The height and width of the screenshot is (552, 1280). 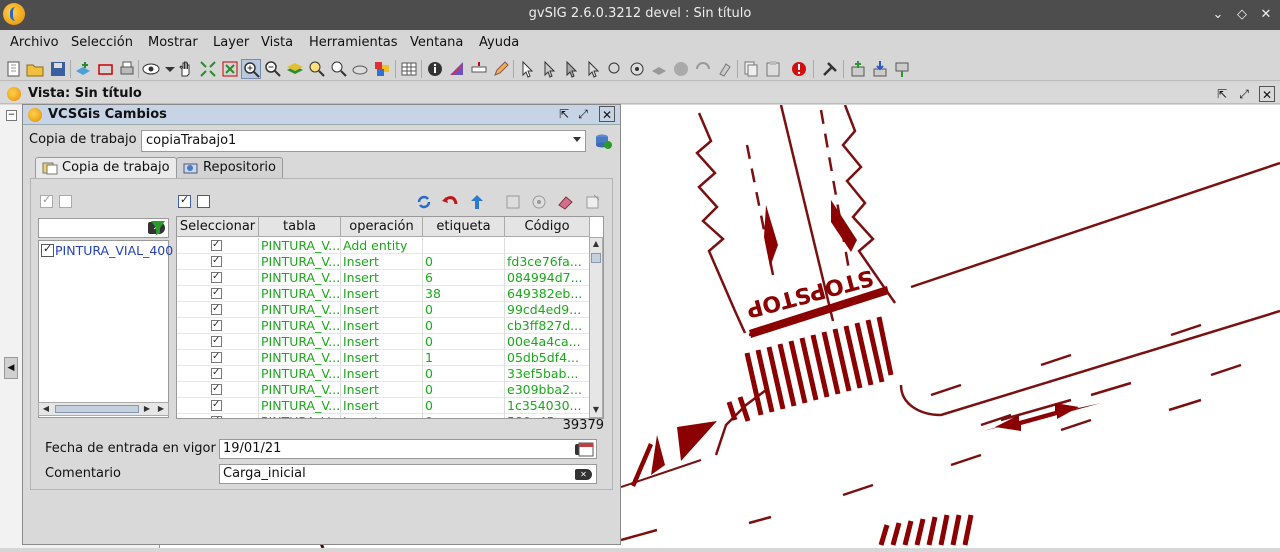 What do you see at coordinates (464, 227) in the screenshot?
I see `column-header-etiqueta: etiqueta` at bounding box center [464, 227].